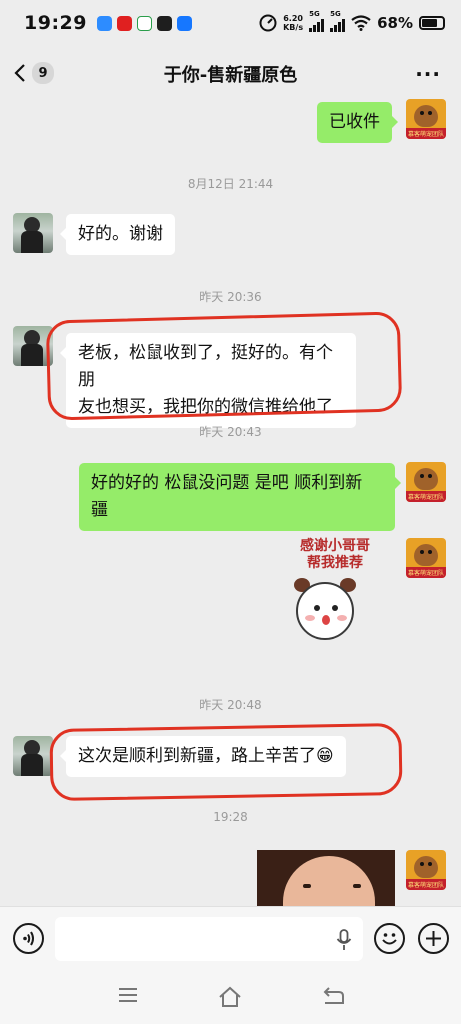 Image resolution: width=461 pixels, height=1024 pixels. What do you see at coordinates (293, 23) in the screenshot?
I see `net-speed: 6.20 KB/s` at bounding box center [293, 23].